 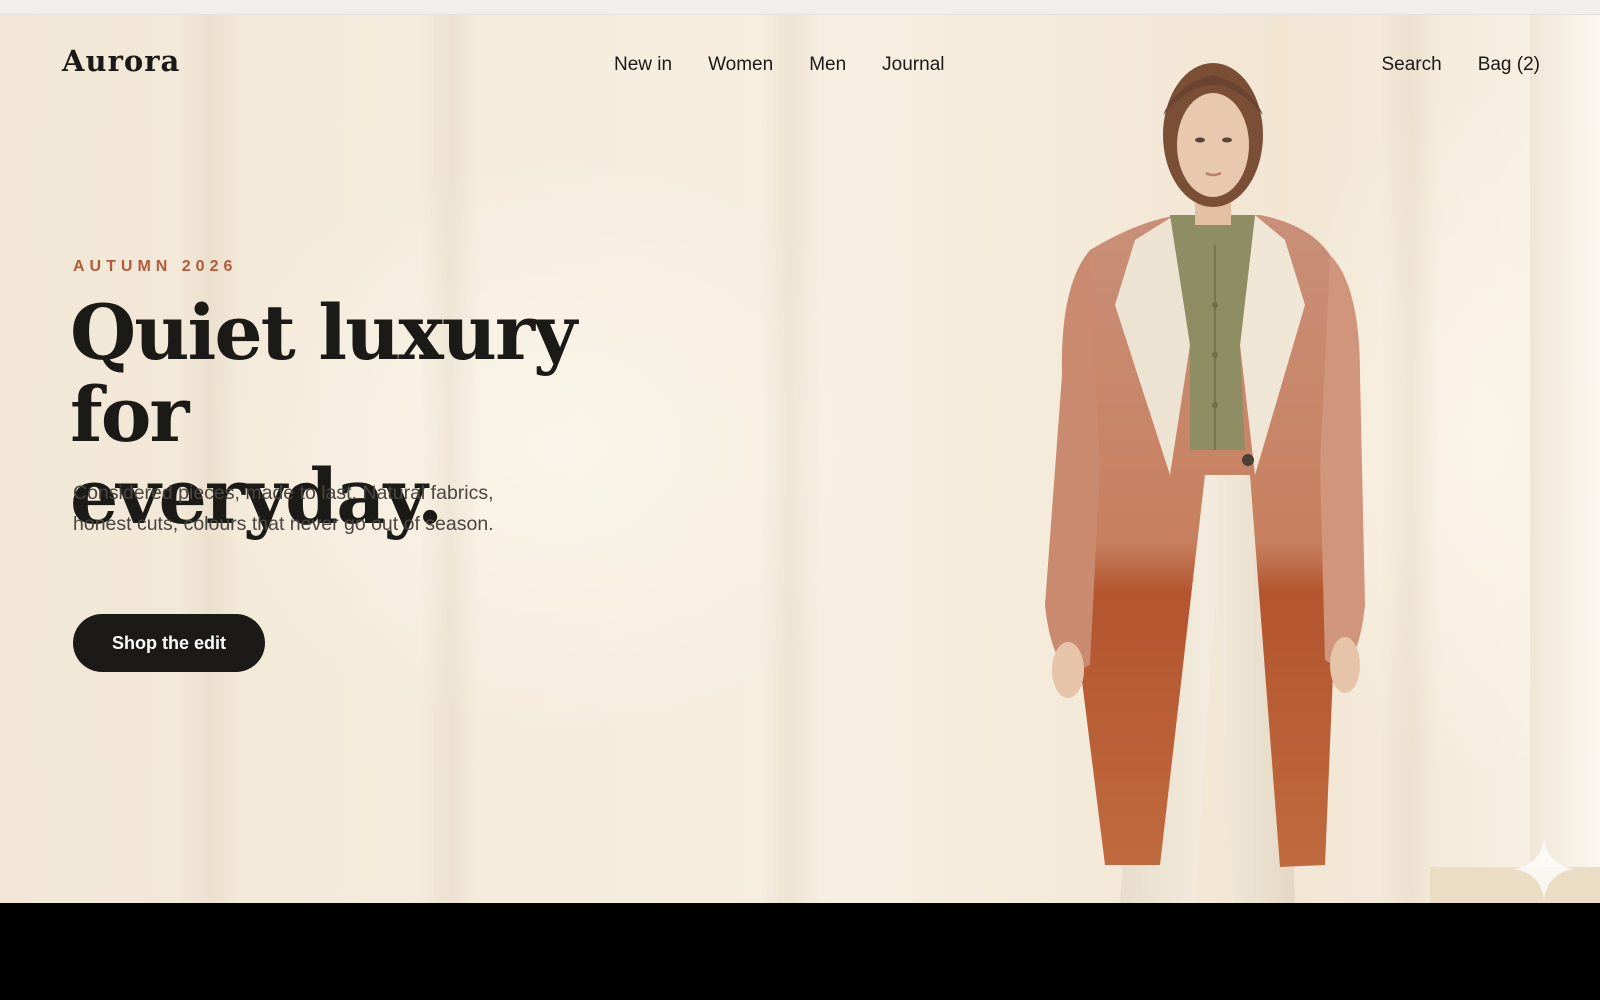 I want to click on brand-logo: Aurora, so click(x=121, y=61).